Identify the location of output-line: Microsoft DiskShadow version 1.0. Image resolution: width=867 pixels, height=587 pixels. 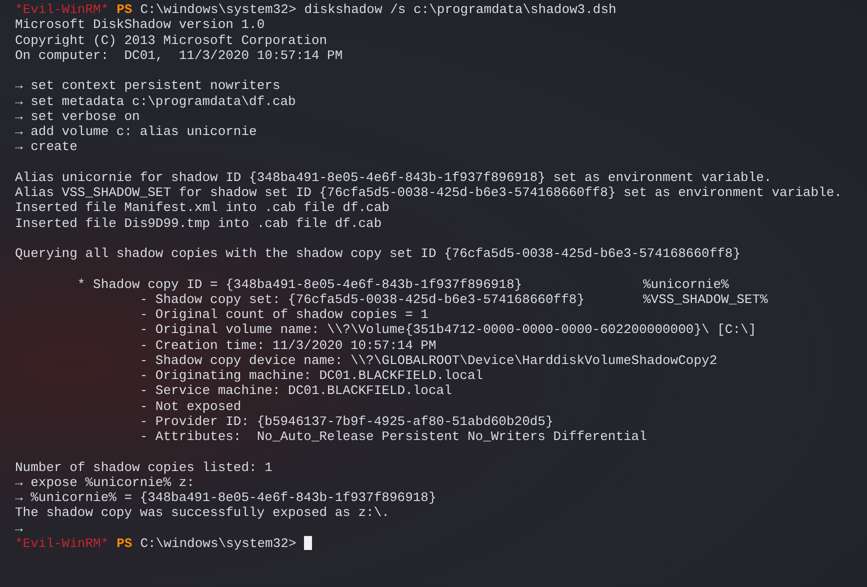
(140, 24).